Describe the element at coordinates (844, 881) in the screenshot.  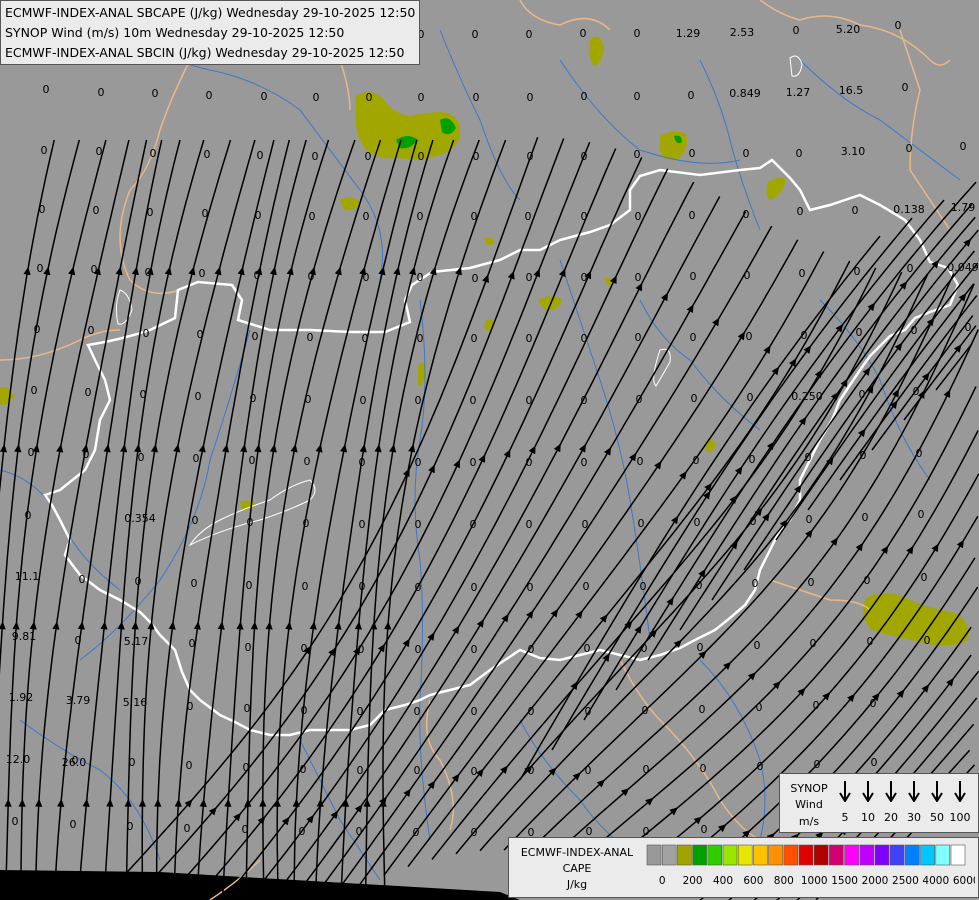
I see `cape-scale-label: 1500` at that location.